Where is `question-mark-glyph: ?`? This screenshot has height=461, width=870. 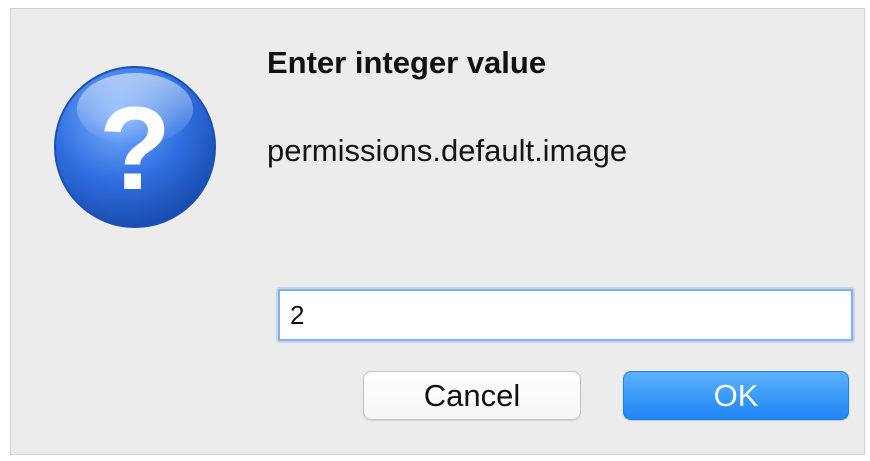
question-mark-glyph: ? is located at coordinates (135, 149).